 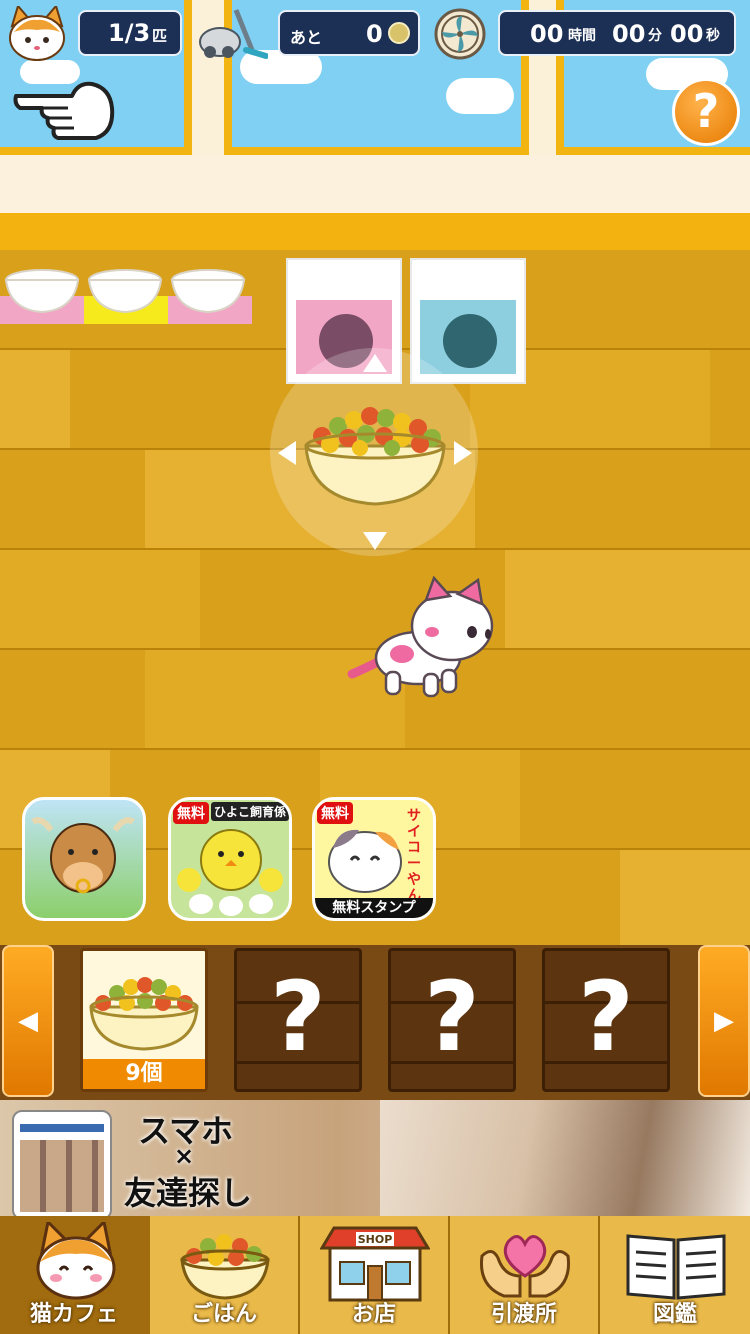 I want to click on food-count: 9個, so click(x=144, y=1074).